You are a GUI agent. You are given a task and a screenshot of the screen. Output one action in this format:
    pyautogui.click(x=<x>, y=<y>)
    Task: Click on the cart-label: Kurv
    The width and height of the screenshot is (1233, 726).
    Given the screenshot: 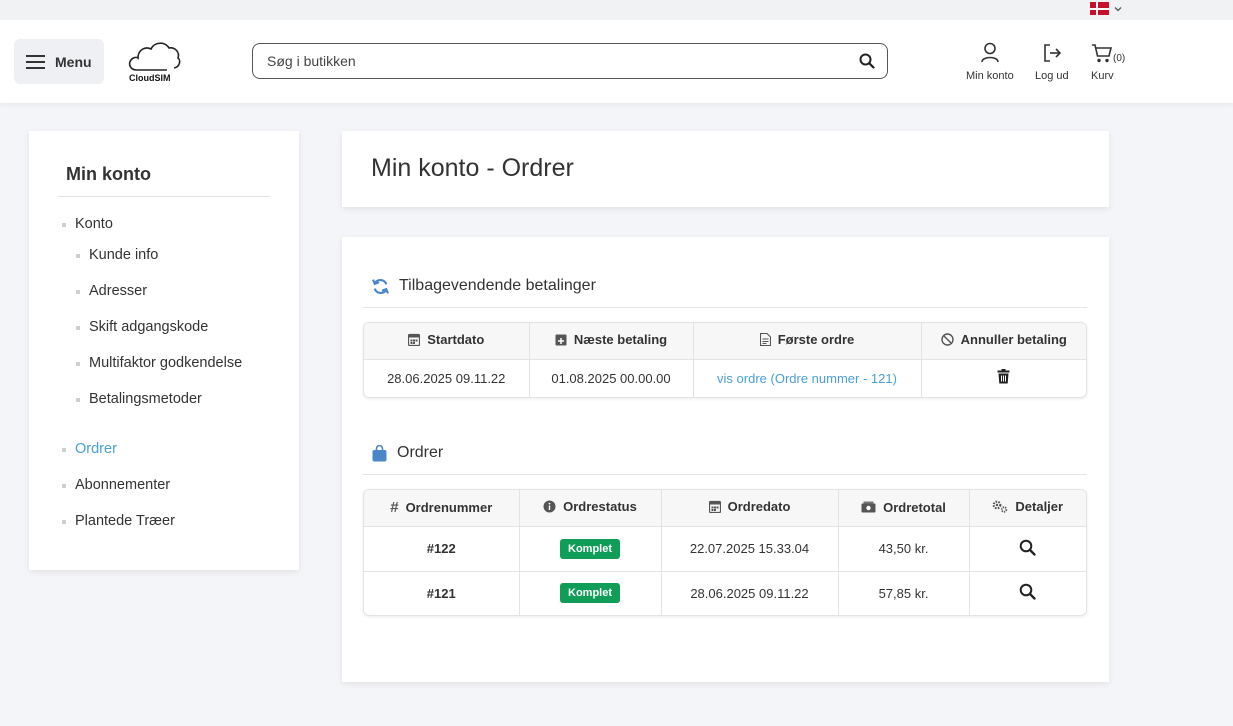 What is the action you would take?
    pyautogui.click(x=1102, y=76)
    